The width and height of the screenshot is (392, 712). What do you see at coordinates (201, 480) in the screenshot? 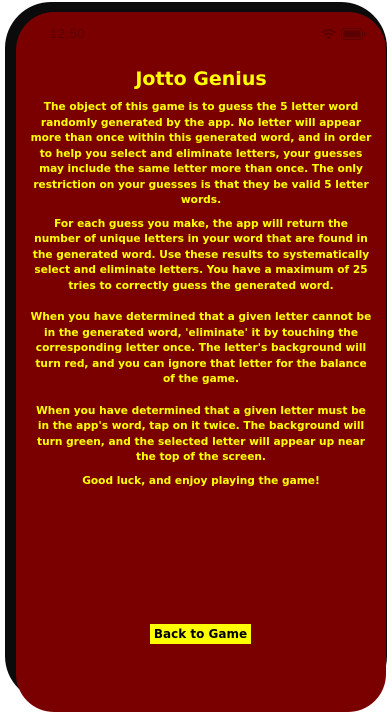
I see `instruction-paragraph-good-luck: Good luck, and enjoy playing the game!` at bounding box center [201, 480].